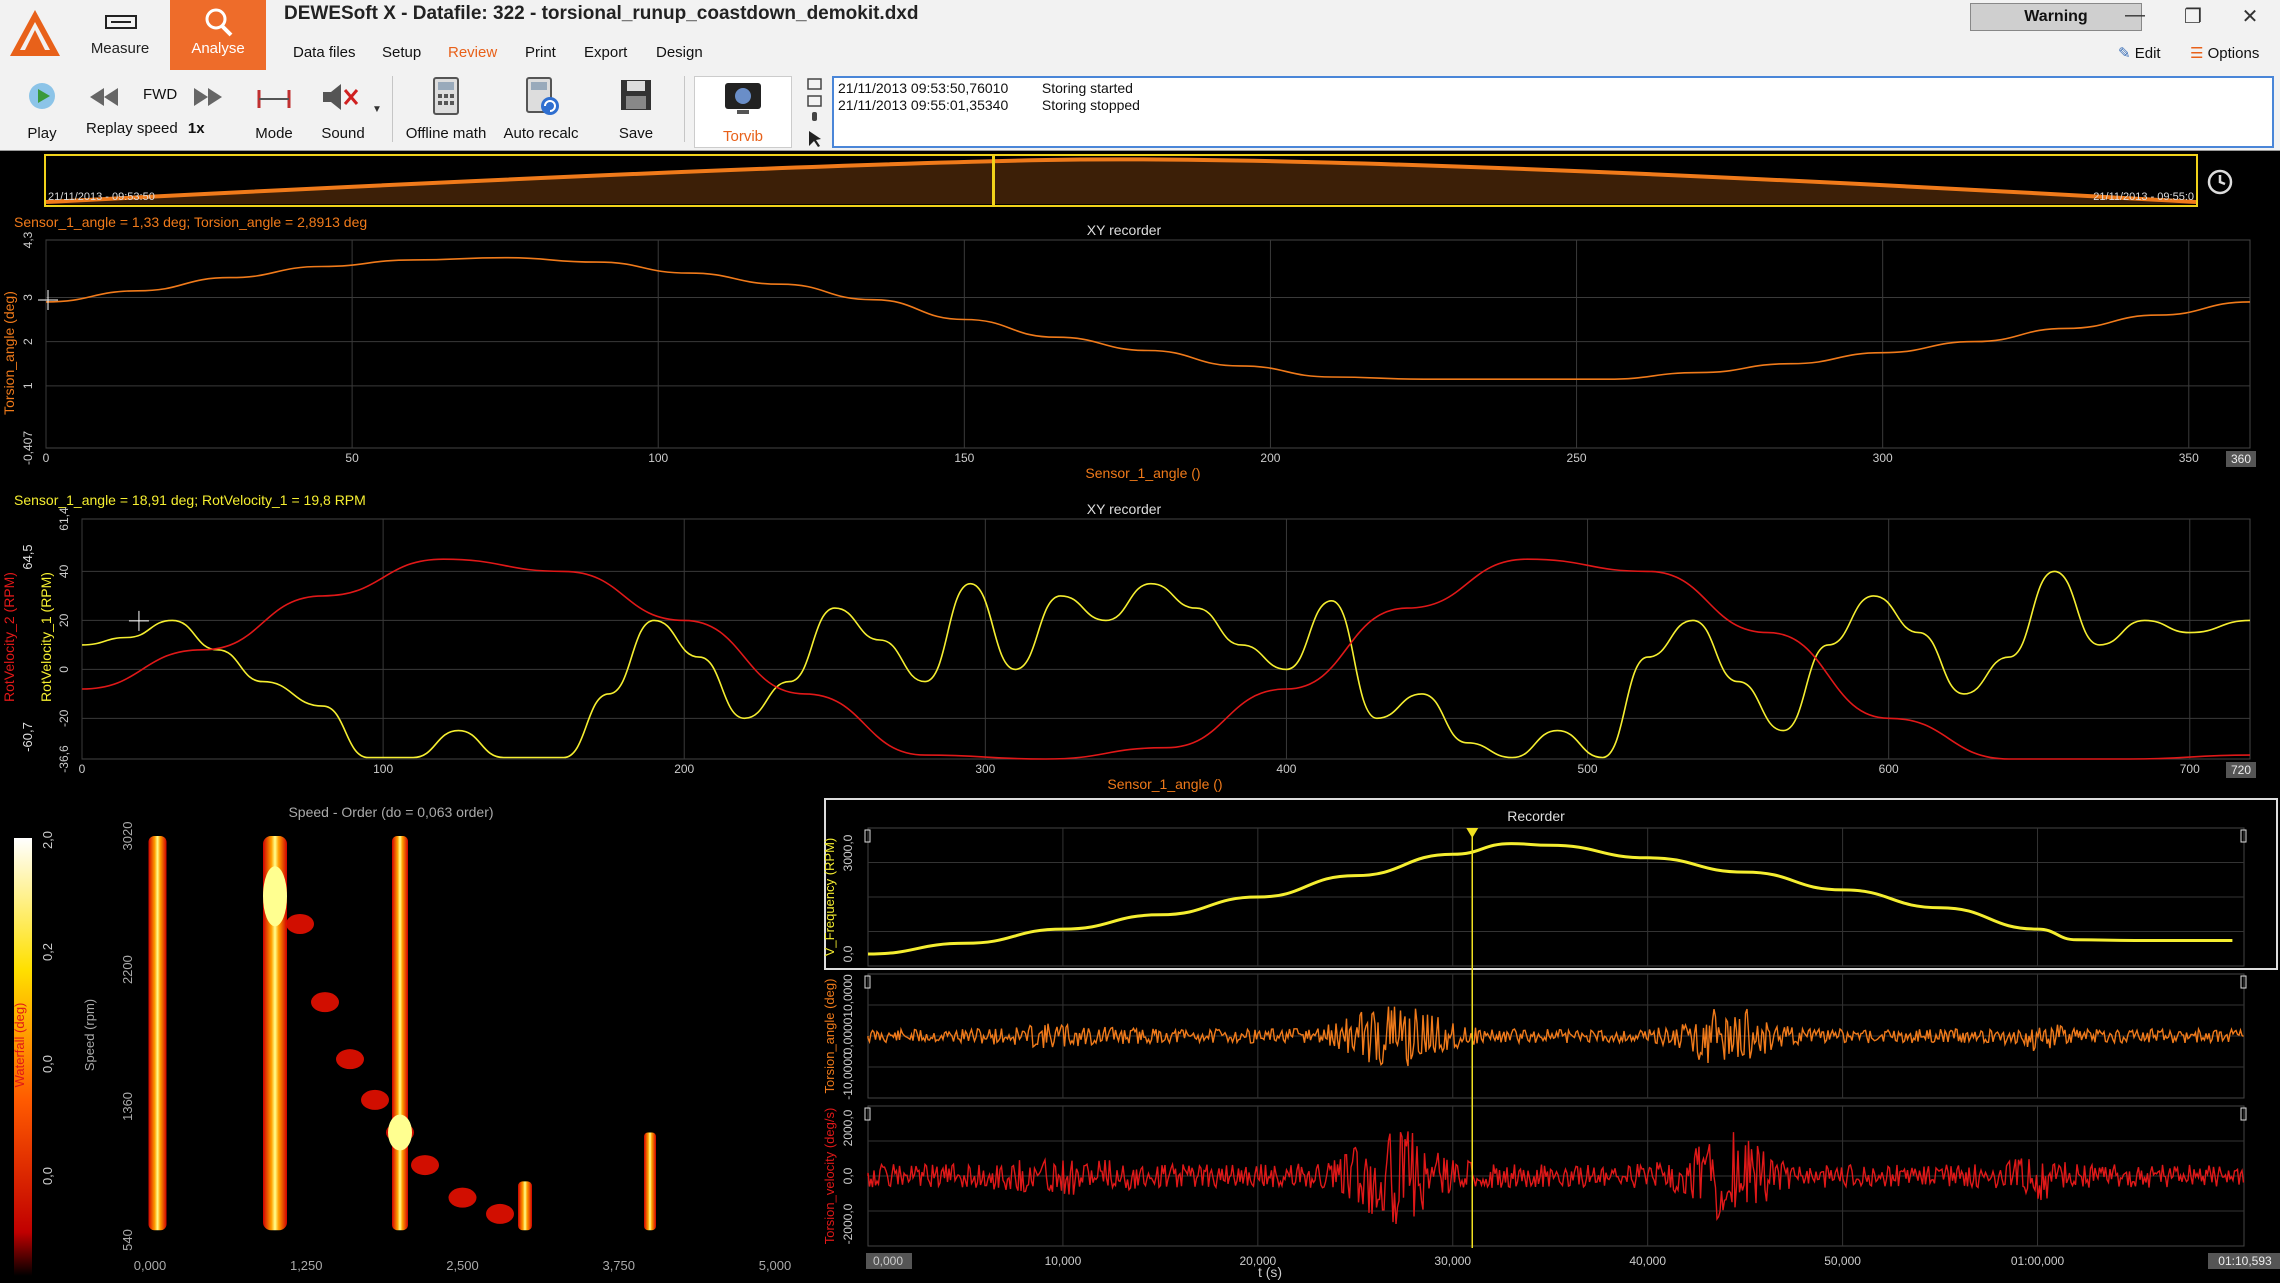  Describe the element at coordinates (1124, 509) in the screenshot. I see `xy2-title: XY recorder` at that location.